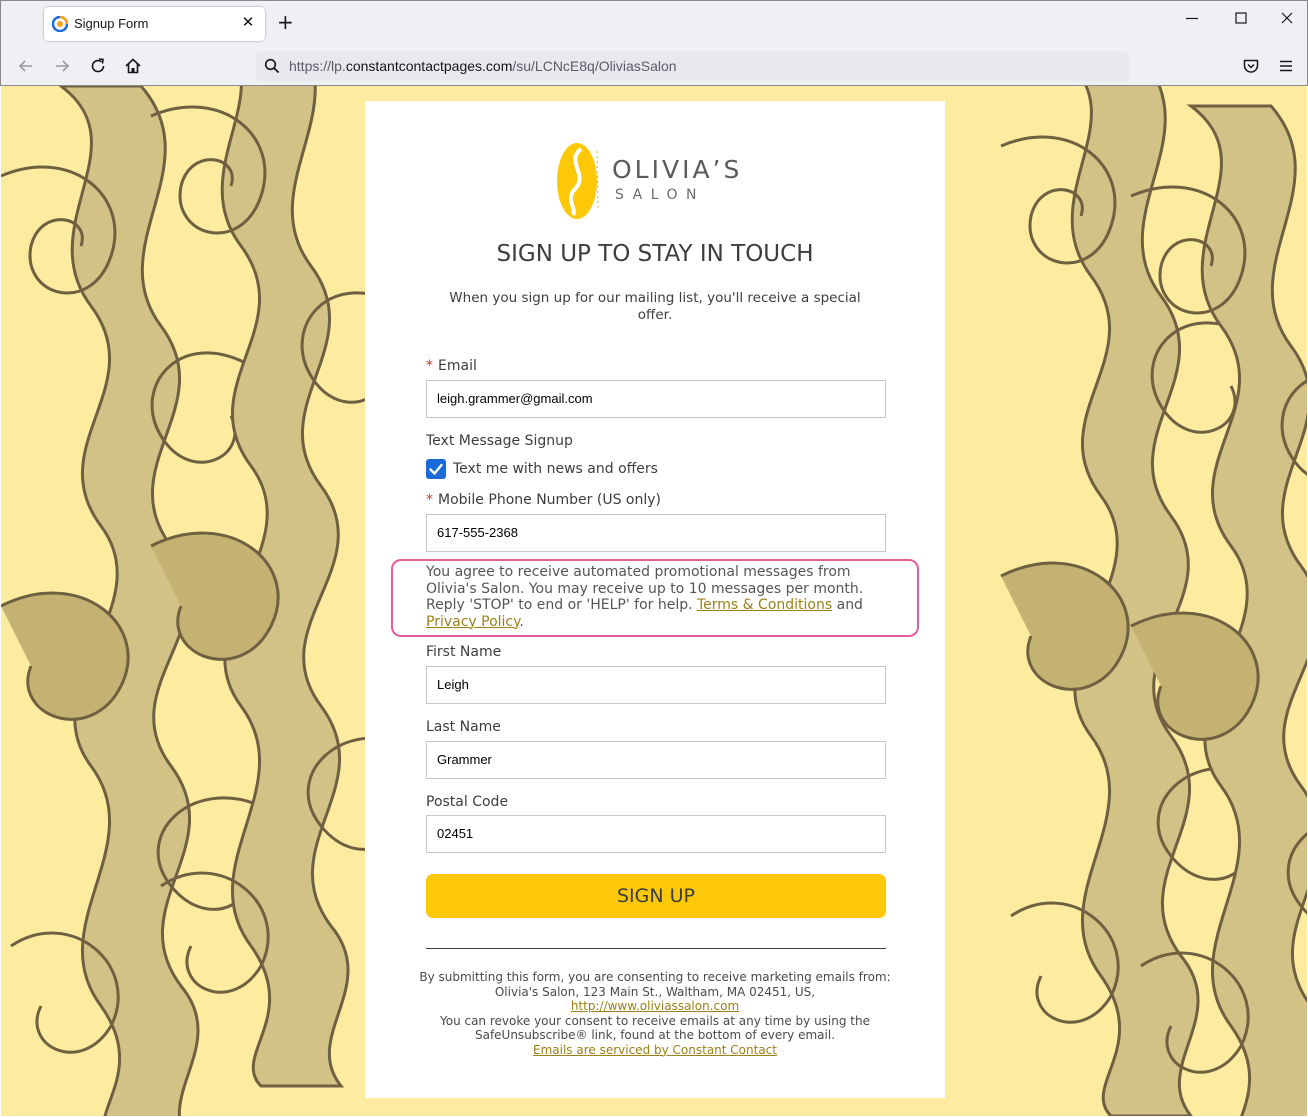  What do you see at coordinates (60, 24) in the screenshot?
I see `firefox-tab-icon` at bounding box center [60, 24].